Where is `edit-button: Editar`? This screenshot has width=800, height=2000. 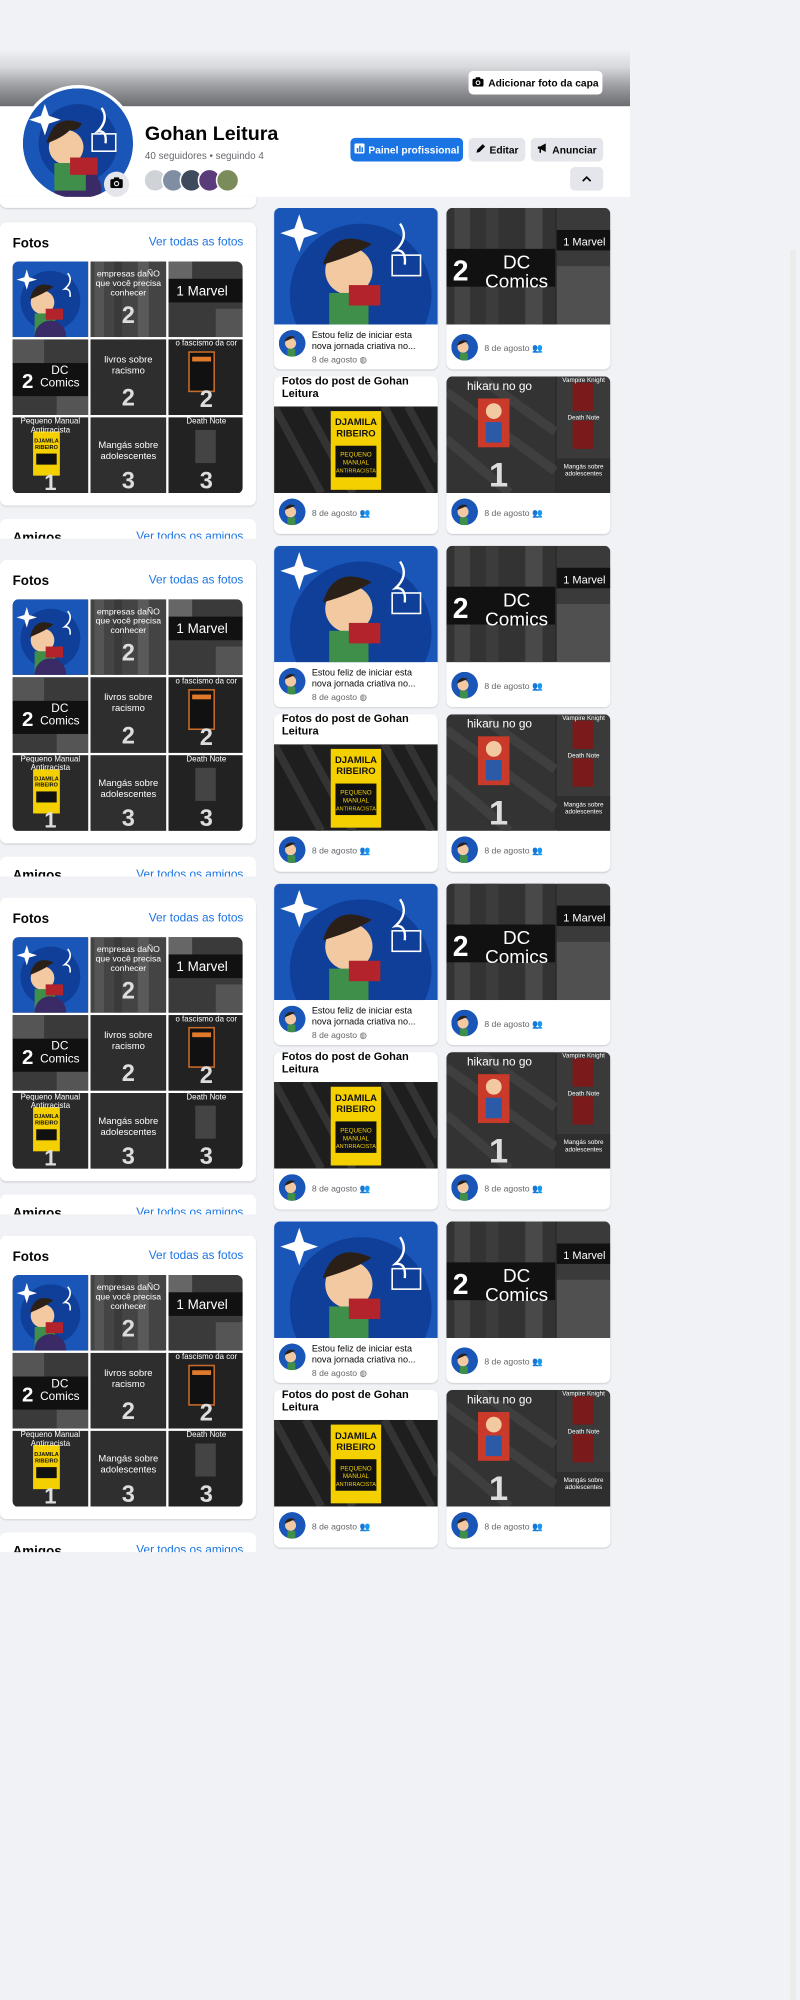
edit-button: Editar is located at coordinates (497, 149).